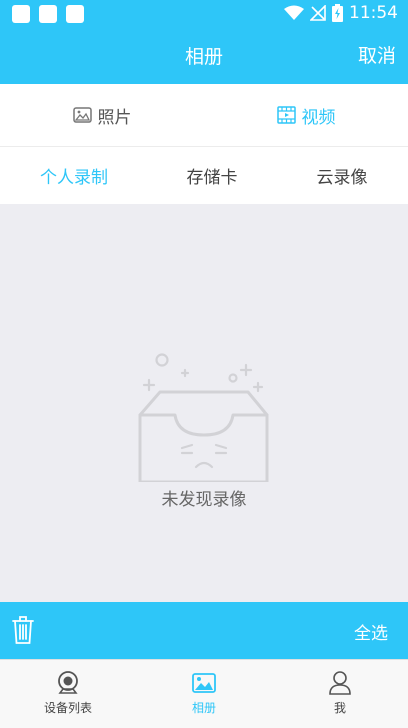 Image resolution: width=408 pixels, height=728 pixels. Describe the element at coordinates (82, 115) in the screenshot. I see `image-icon` at that location.